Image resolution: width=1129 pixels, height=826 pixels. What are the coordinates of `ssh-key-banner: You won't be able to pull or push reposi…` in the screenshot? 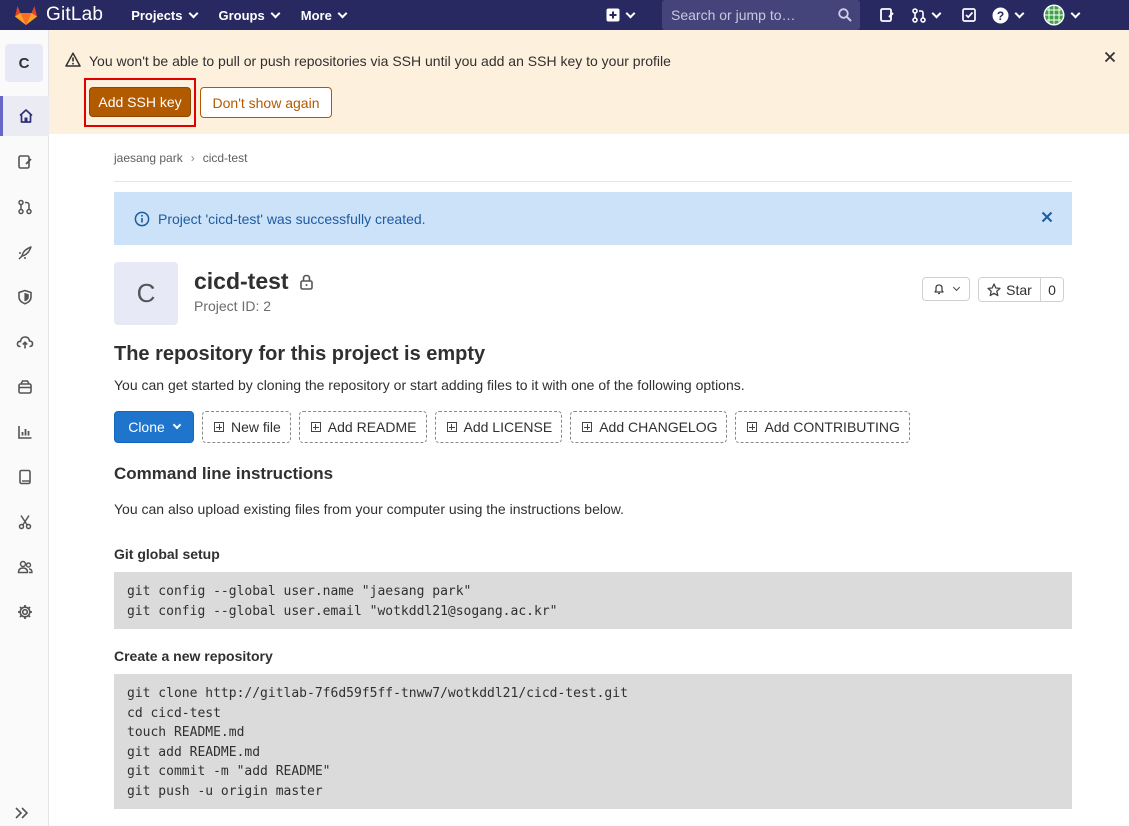 It's located at (589, 82).